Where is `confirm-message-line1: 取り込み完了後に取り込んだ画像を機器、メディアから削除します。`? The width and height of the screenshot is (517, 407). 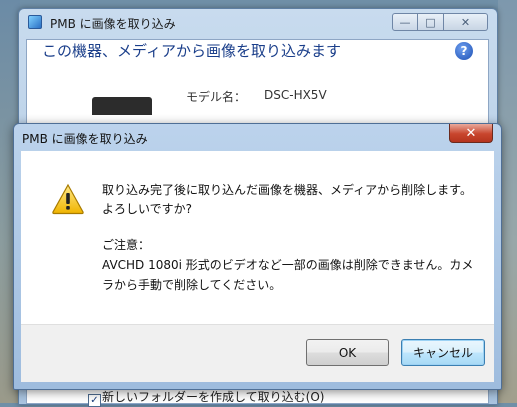 confirm-message-line1: 取り込み完了後に取り込んだ画像を機器、メディアから削除します。 is located at coordinates (287, 190).